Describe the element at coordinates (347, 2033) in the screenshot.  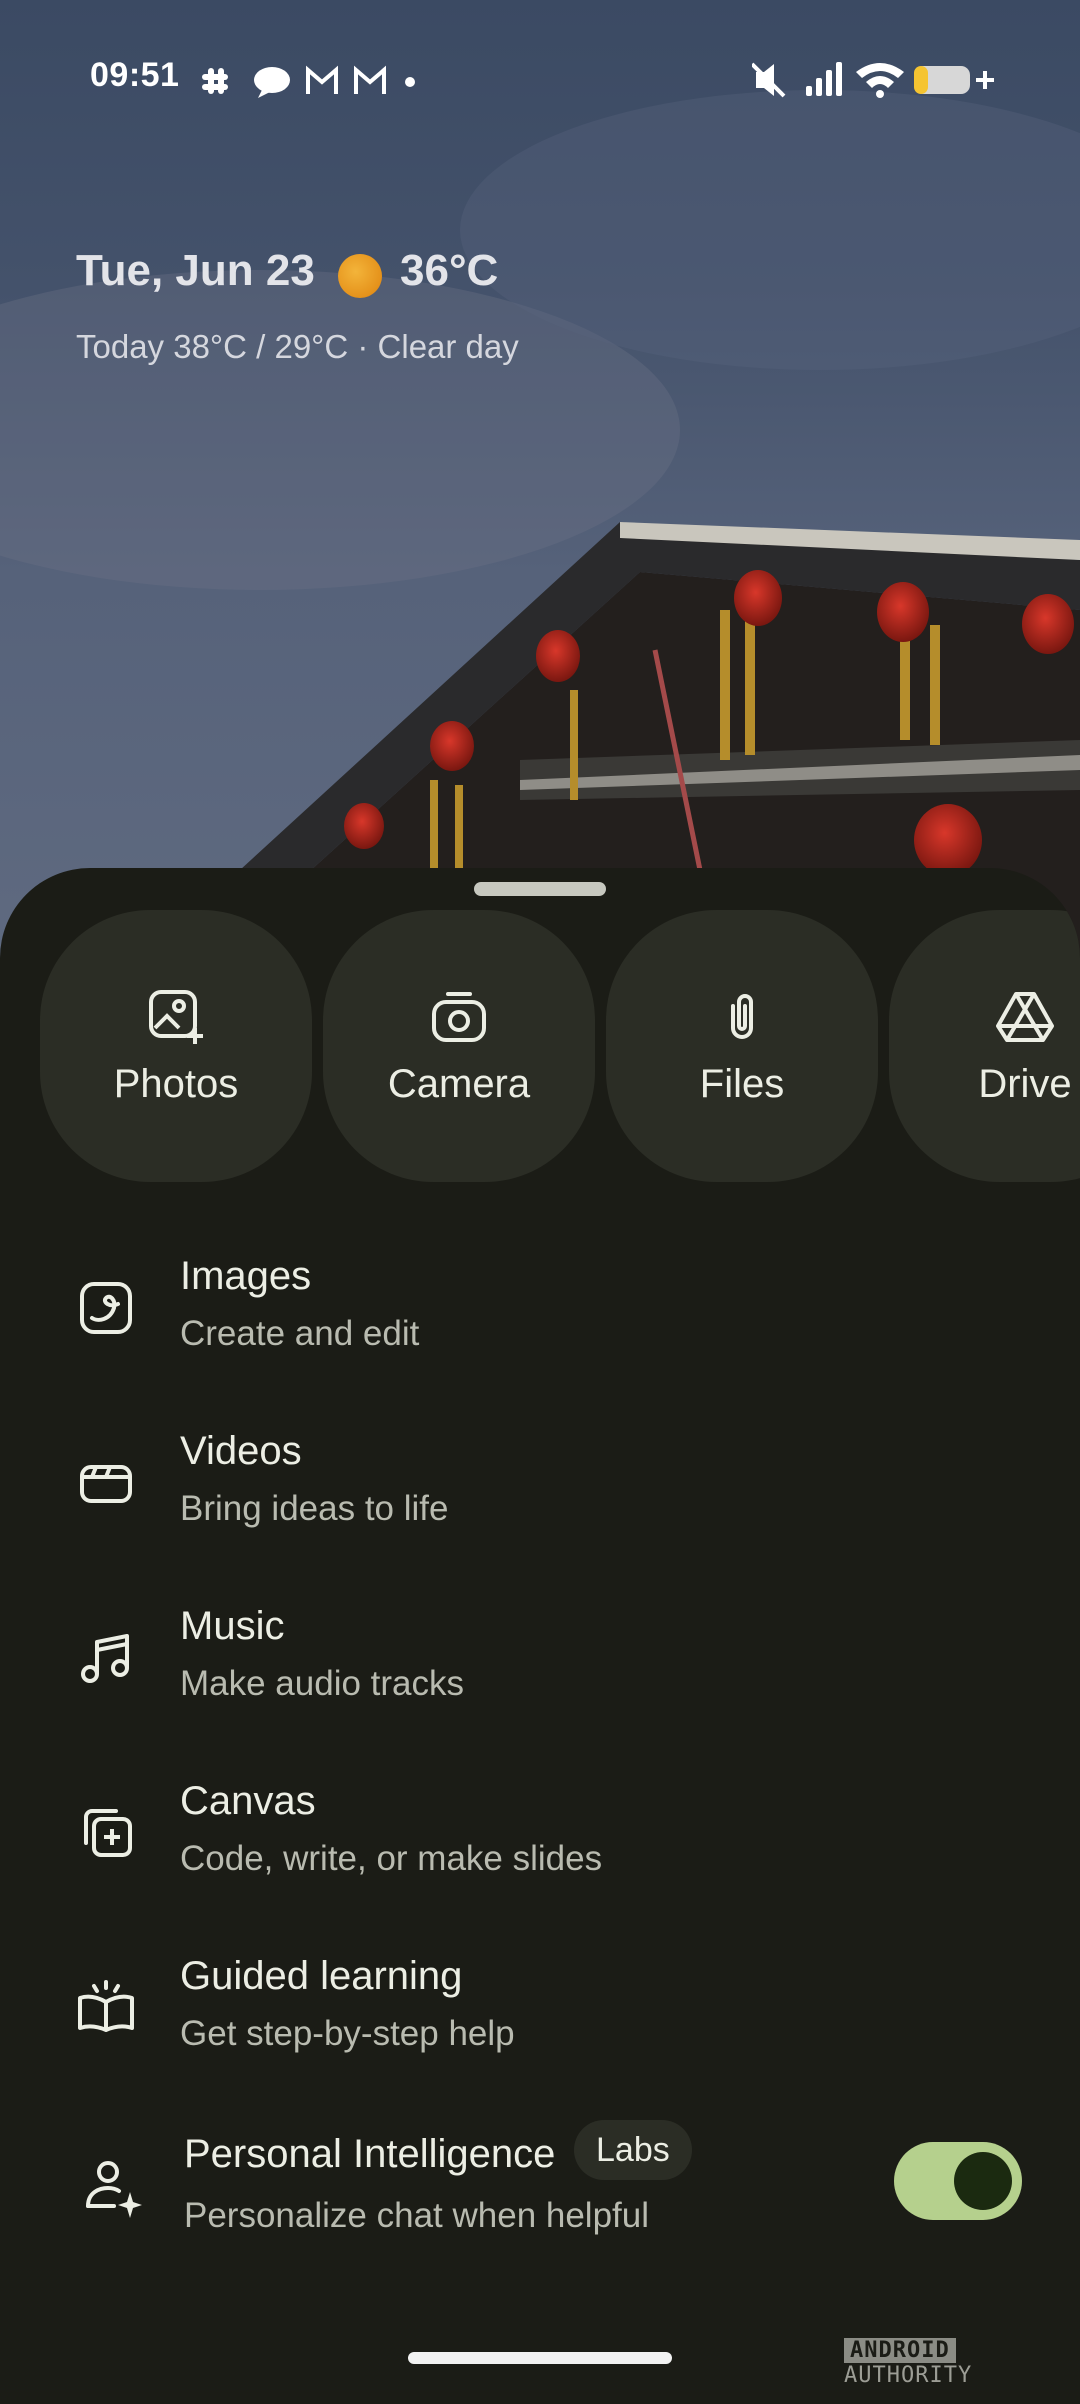
I see `list-item-subtitle: Get step-by-step help` at that location.